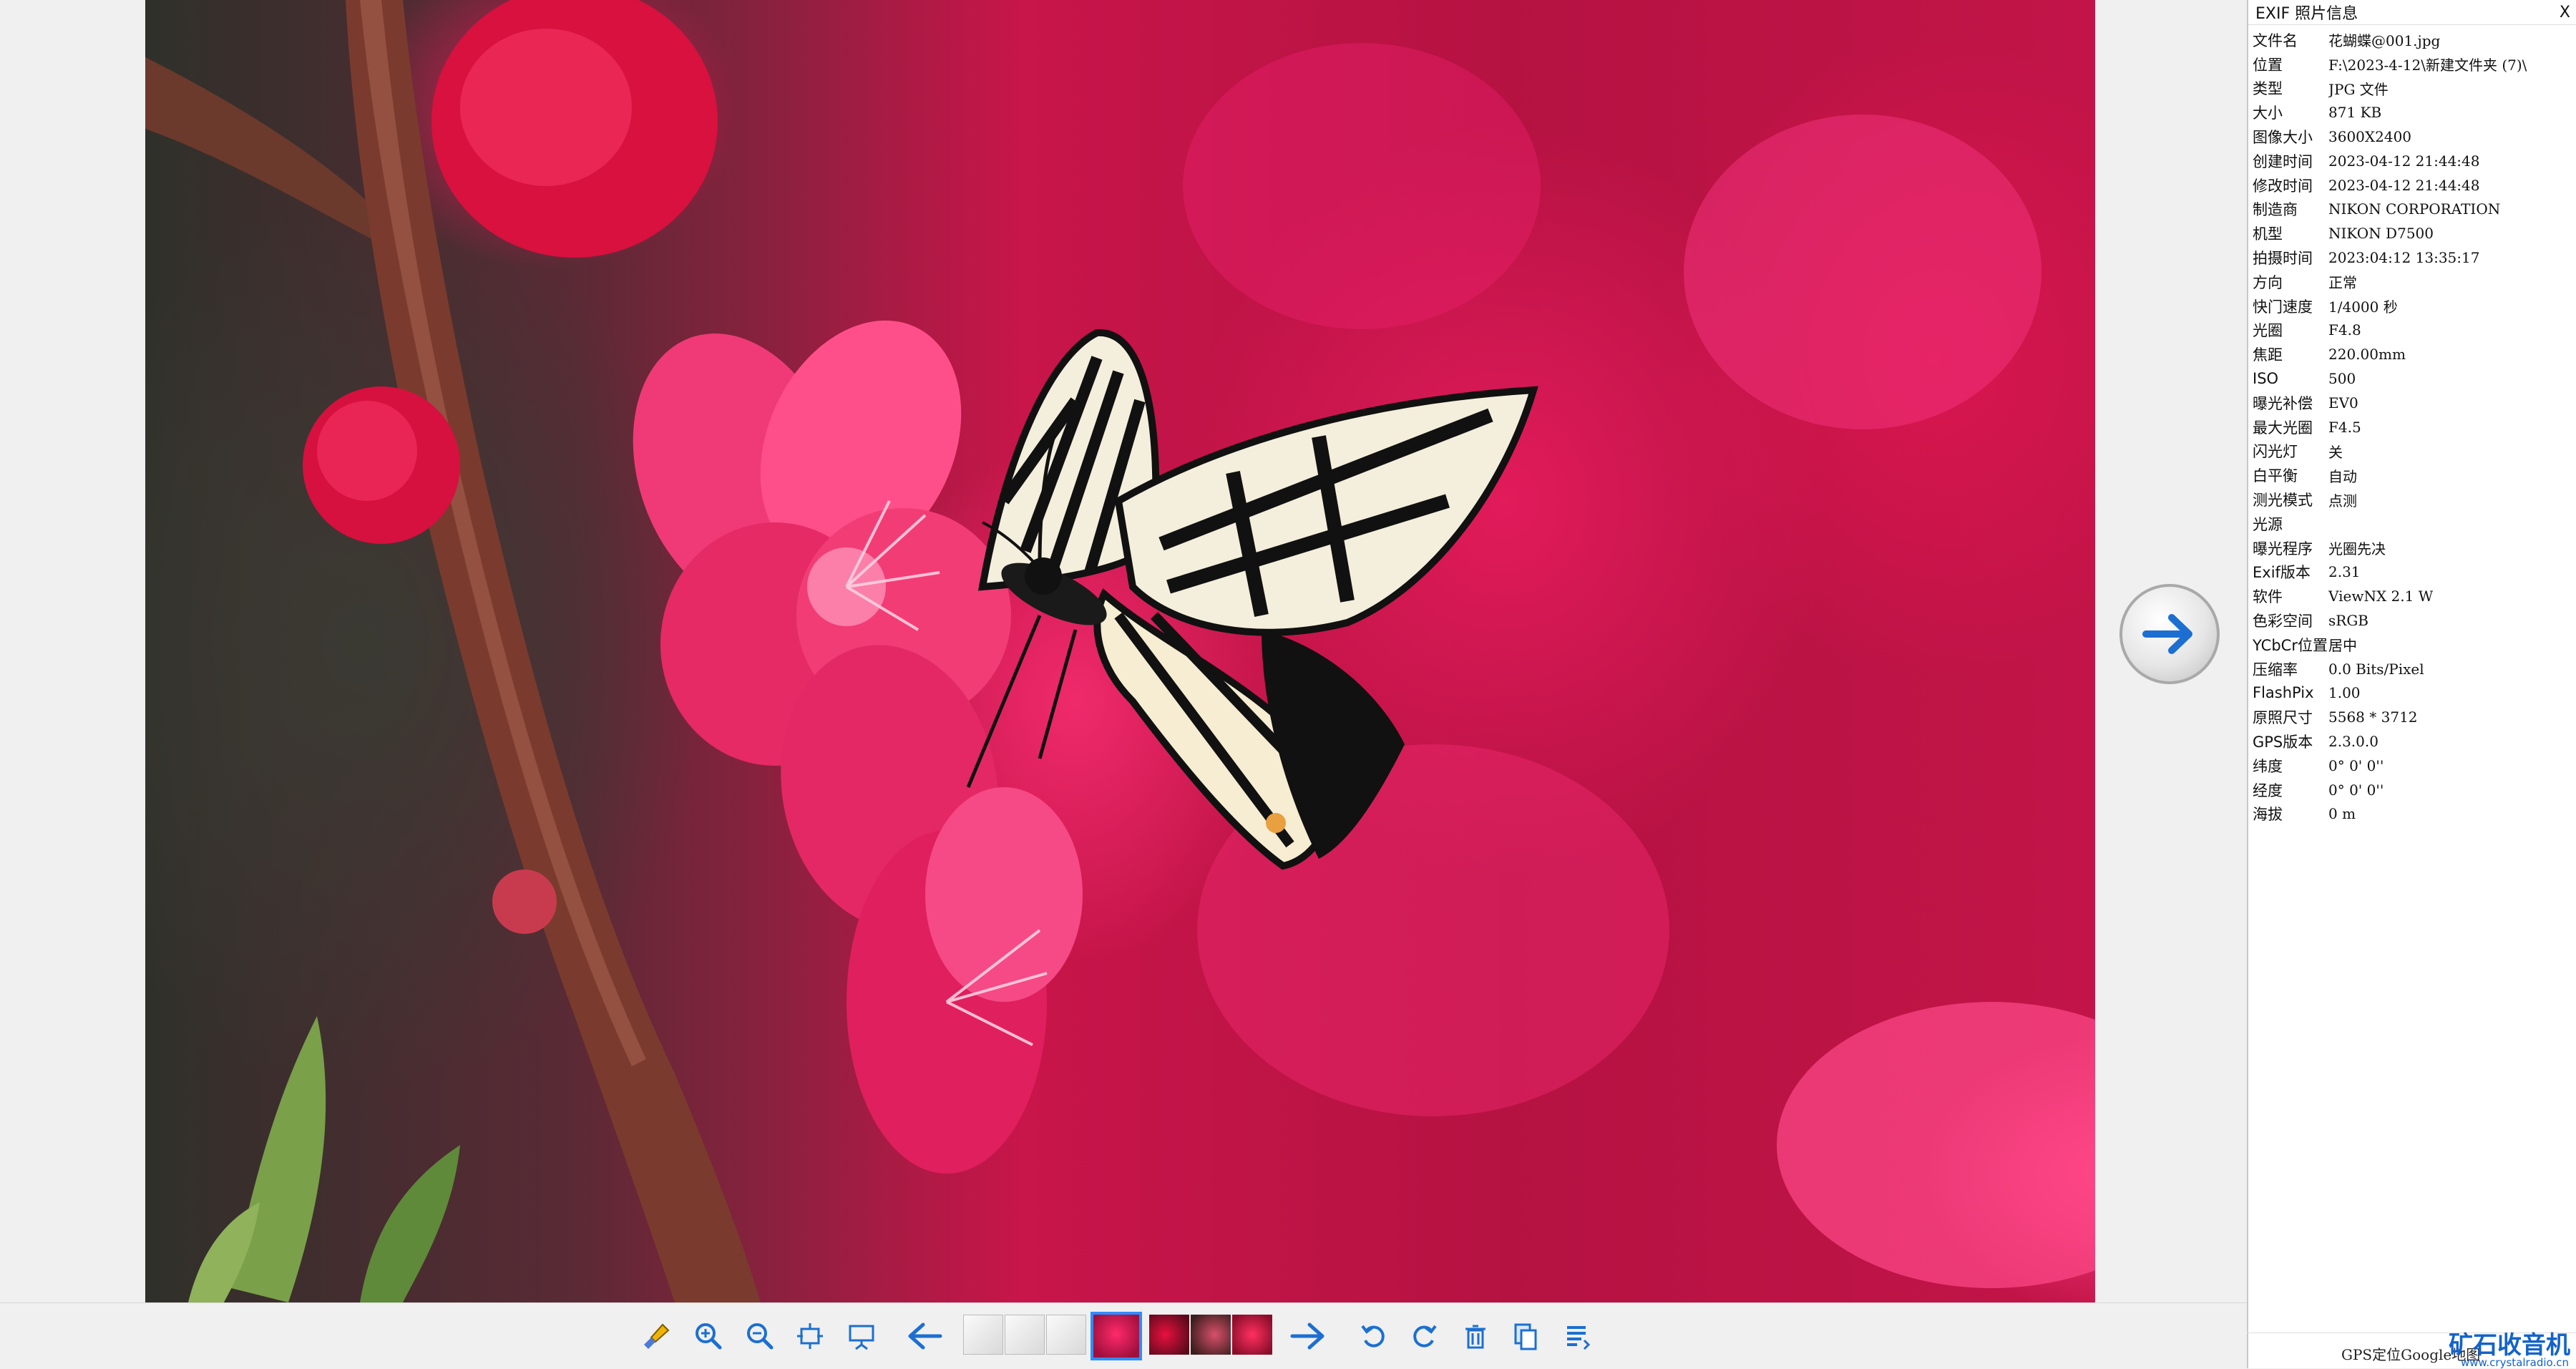 The height and width of the screenshot is (1369, 2576). What do you see at coordinates (2268, 524) in the screenshot?
I see `exif-row: 光源` at bounding box center [2268, 524].